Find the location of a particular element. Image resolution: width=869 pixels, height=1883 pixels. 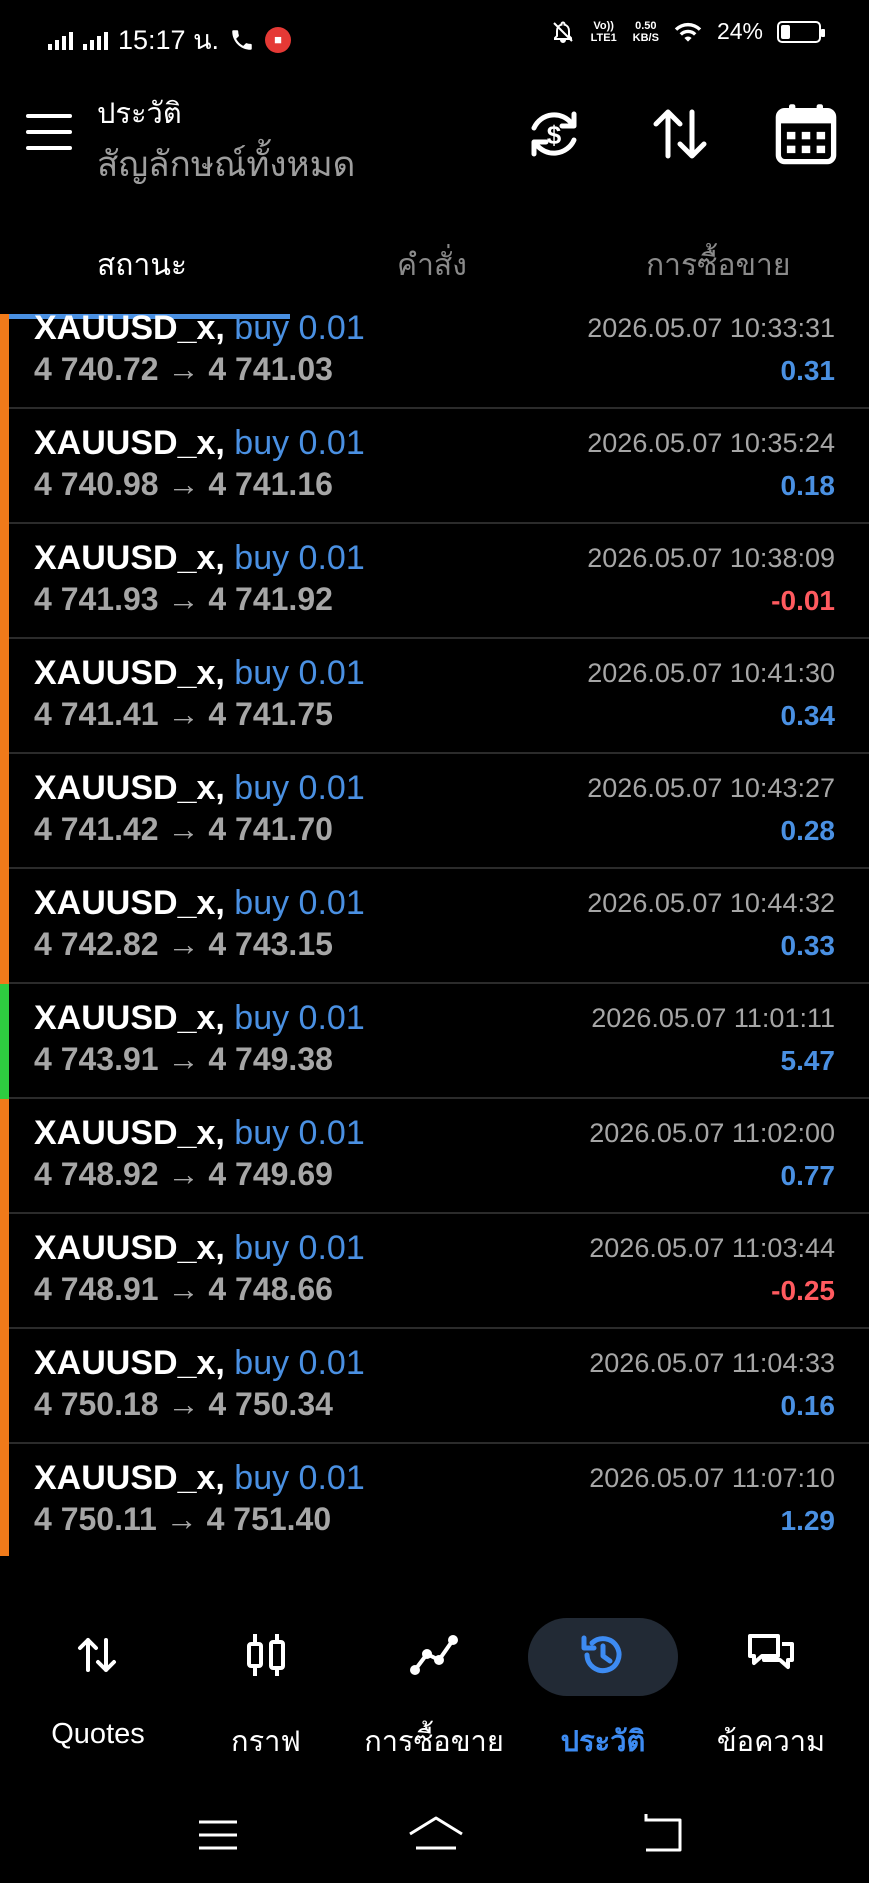

nav-messages: ข้อความ is located at coordinates (771, 1673).